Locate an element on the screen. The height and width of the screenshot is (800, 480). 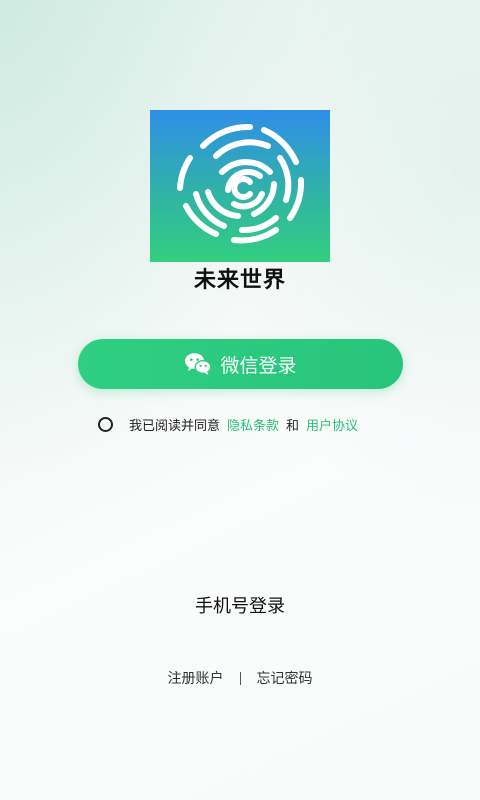
agreement-row: 我已阅读并同意 隐私条款 和 用户协议 is located at coordinates (228, 424).